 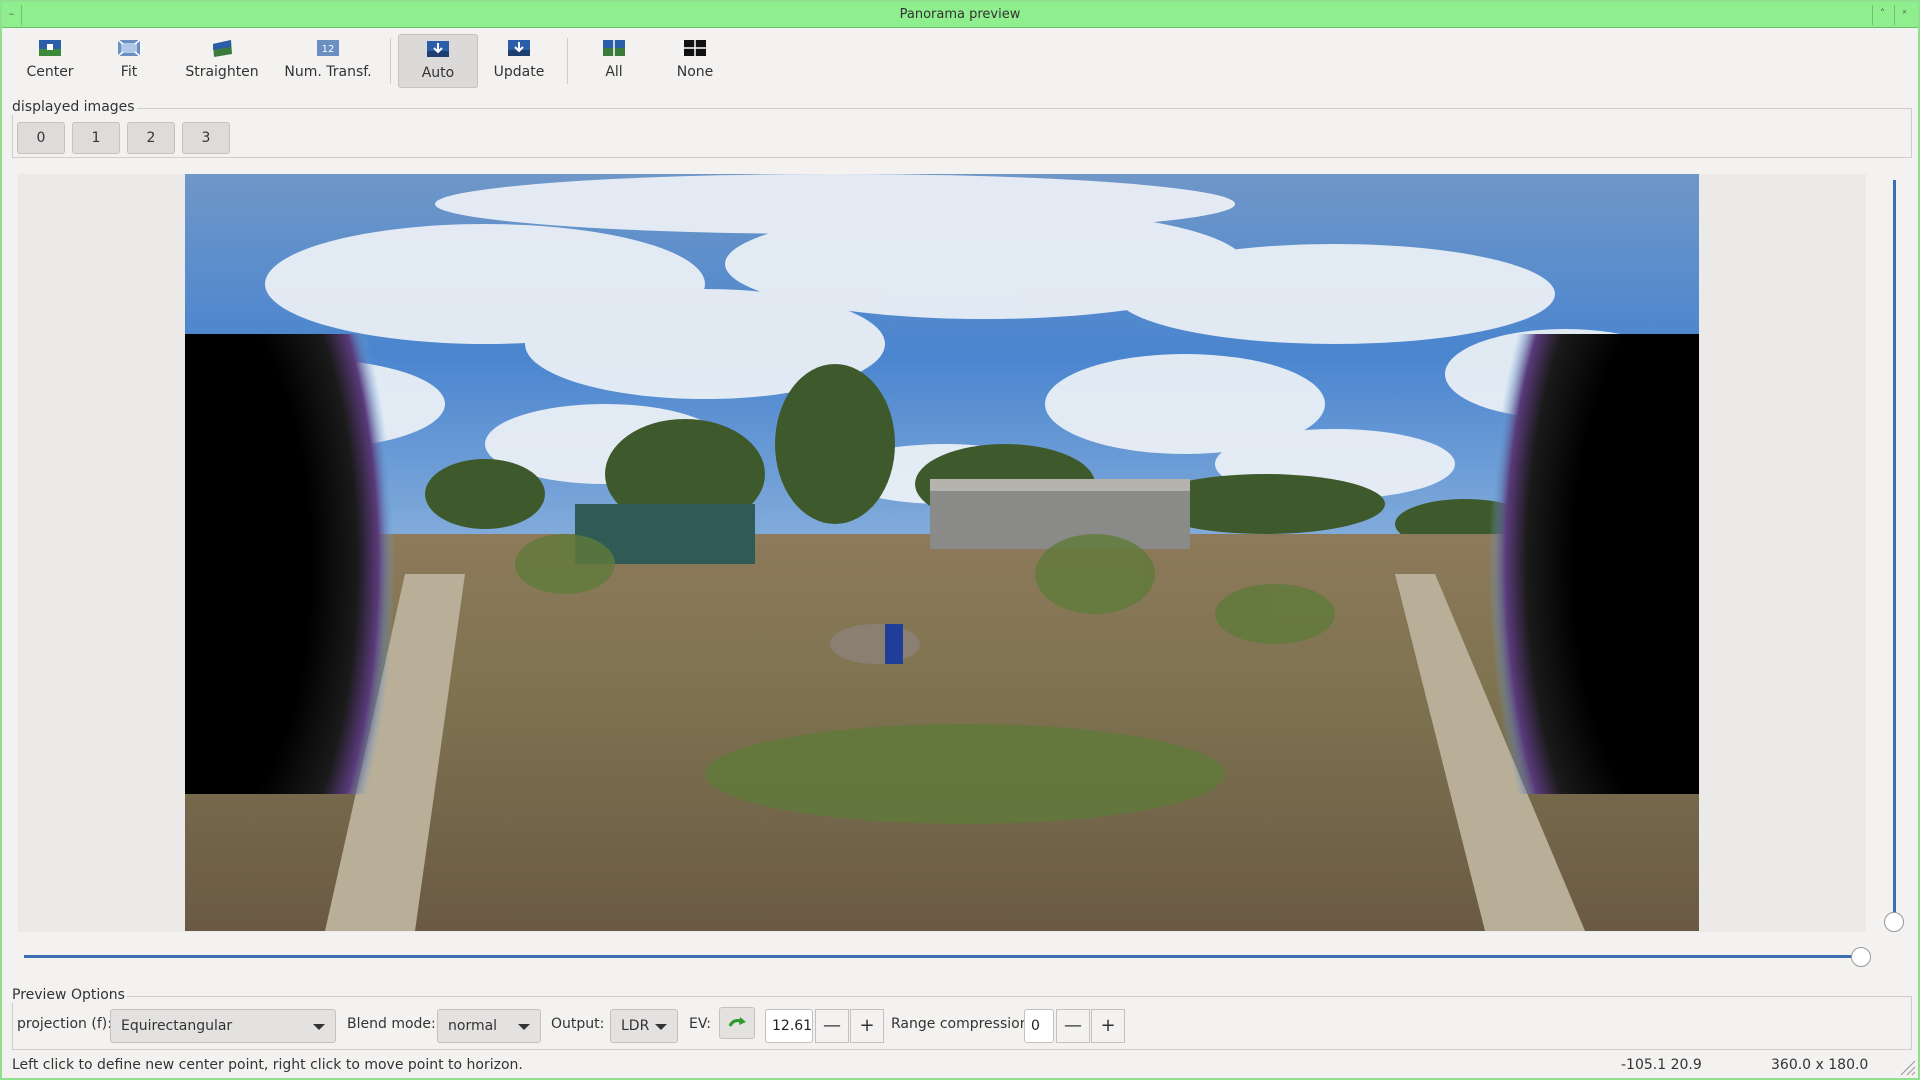 What do you see at coordinates (700, 1024) in the screenshot?
I see `ev-label: EV:` at bounding box center [700, 1024].